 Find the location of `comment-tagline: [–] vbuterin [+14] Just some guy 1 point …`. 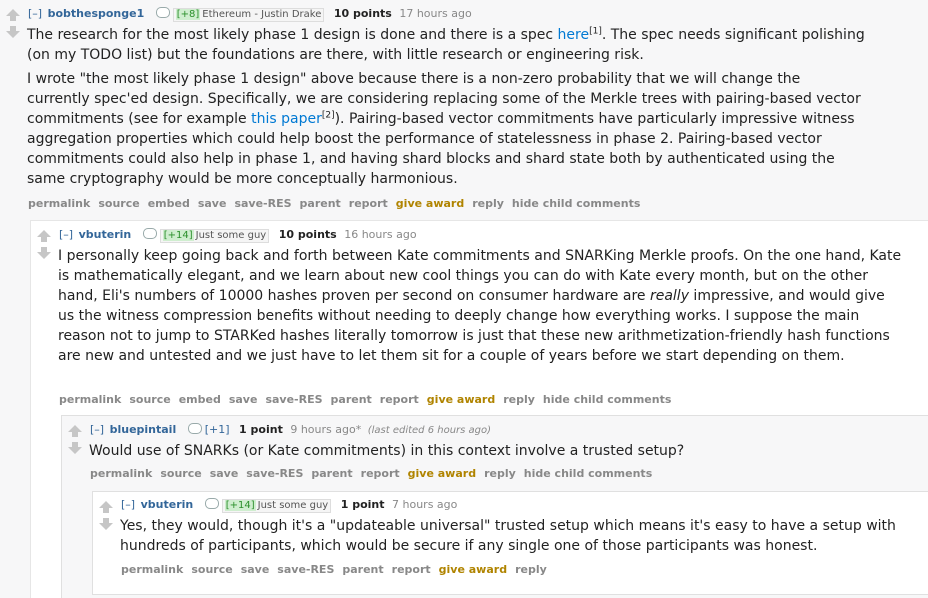

comment-tagline: [–] vbuterin [+14] Just some guy 1 point … is located at coordinates (289, 505).